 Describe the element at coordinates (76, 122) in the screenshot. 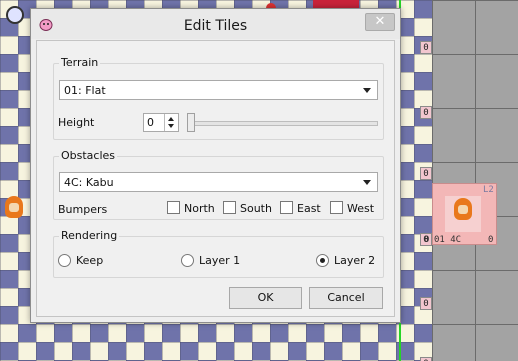

I see `height-label: Height` at that location.